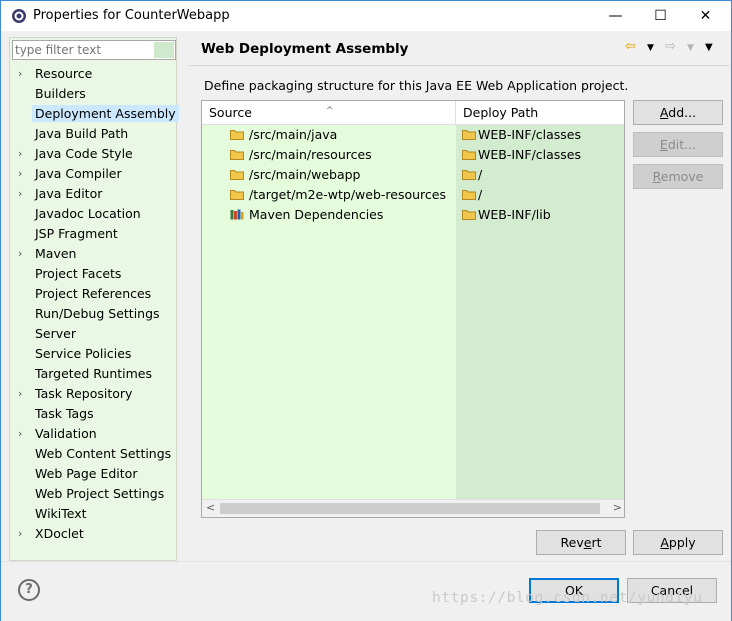  I want to click on nav-item: › Resource, so click(93, 74).